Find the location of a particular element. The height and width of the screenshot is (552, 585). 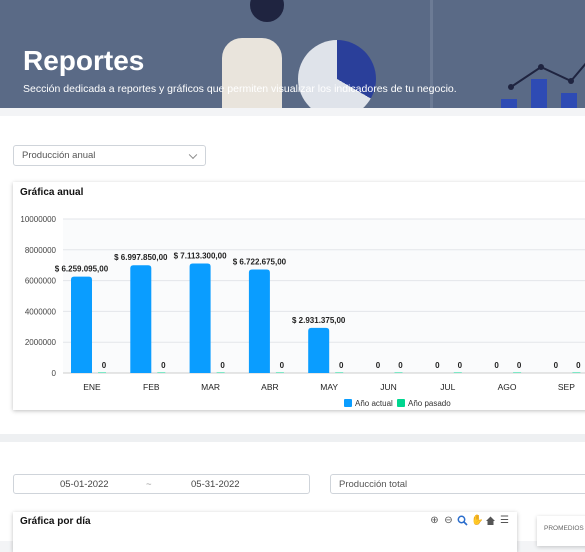

zoom-out-icon: ⊖ is located at coordinates (448, 520).